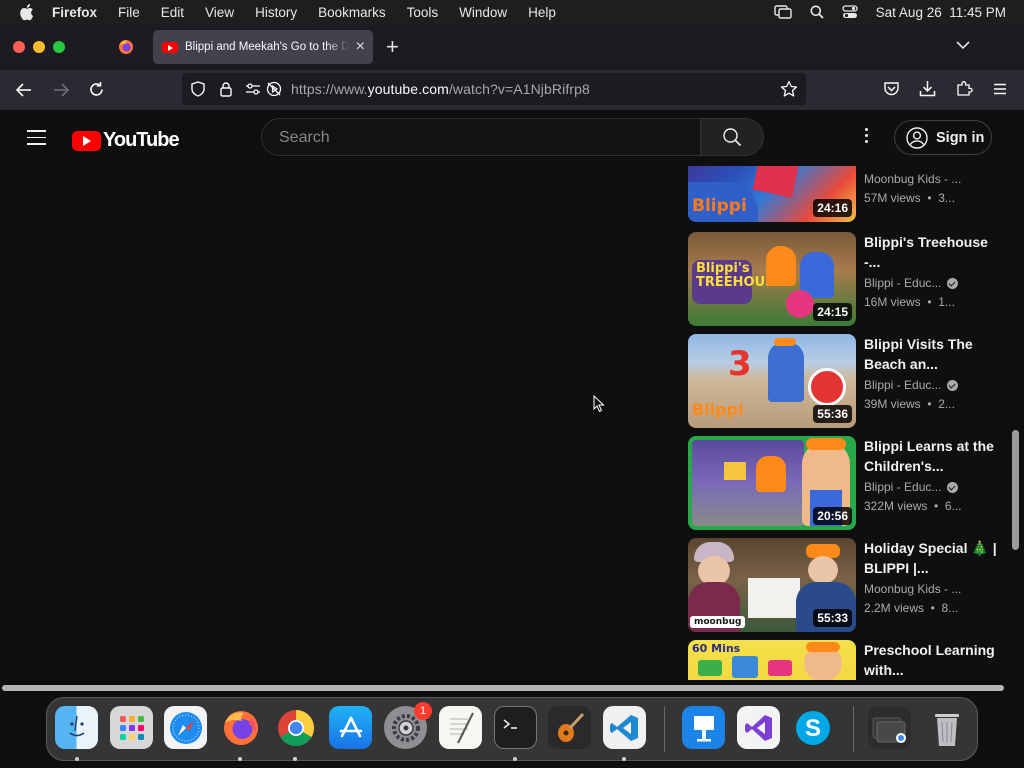 The height and width of the screenshot is (768, 1024). I want to click on menu-tools: Tools, so click(423, 12).